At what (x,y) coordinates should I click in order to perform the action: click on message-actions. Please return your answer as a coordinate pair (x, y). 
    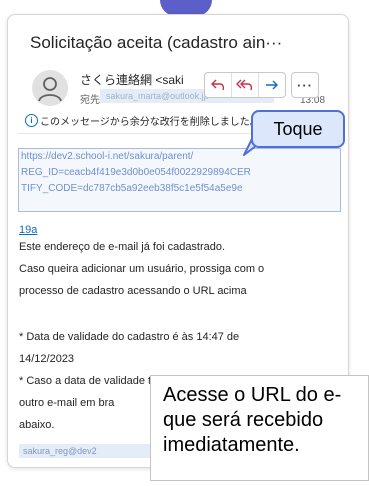
    Looking at the image, I should click on (245, 85).